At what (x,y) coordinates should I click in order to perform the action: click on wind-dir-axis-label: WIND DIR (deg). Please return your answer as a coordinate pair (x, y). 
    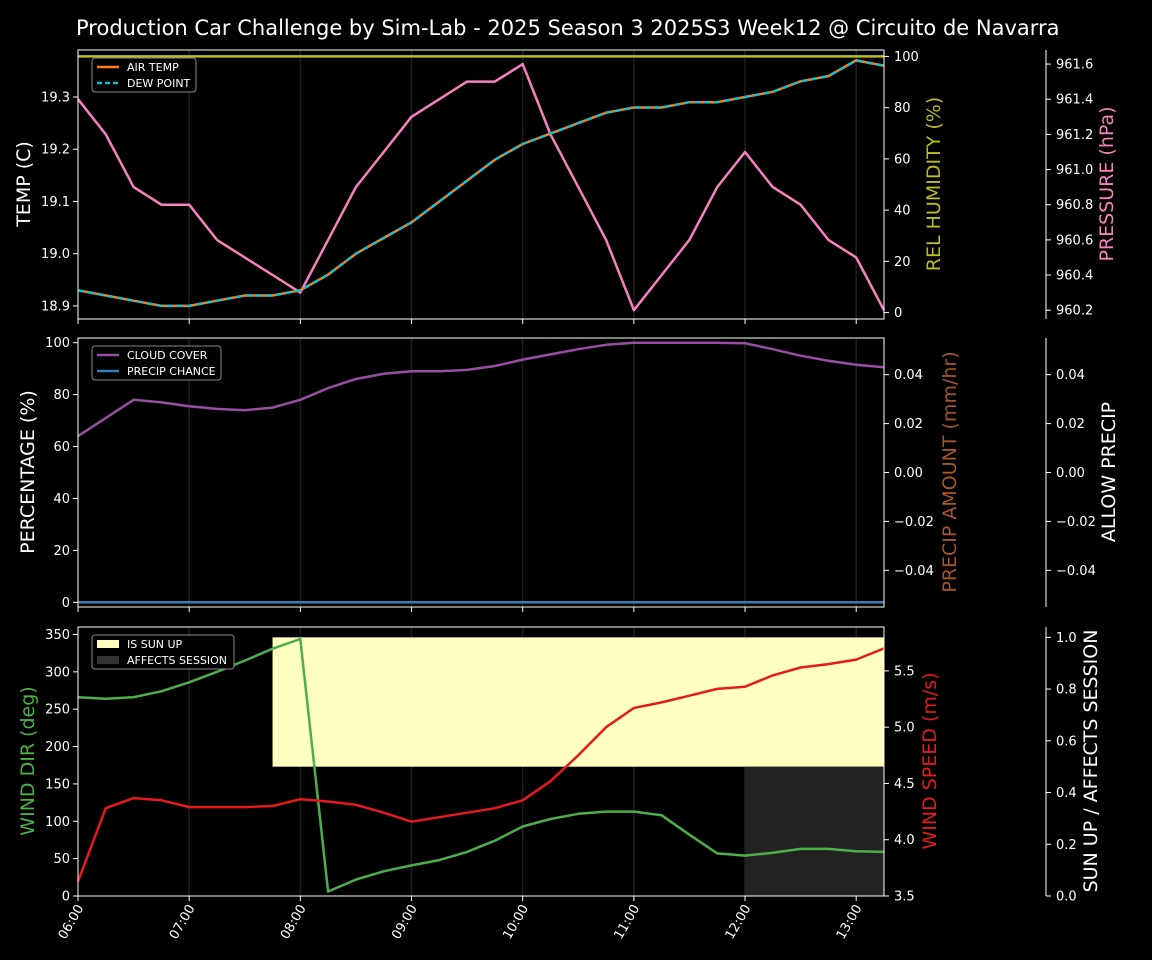
    Looking at the image, I should click on (28, 760).